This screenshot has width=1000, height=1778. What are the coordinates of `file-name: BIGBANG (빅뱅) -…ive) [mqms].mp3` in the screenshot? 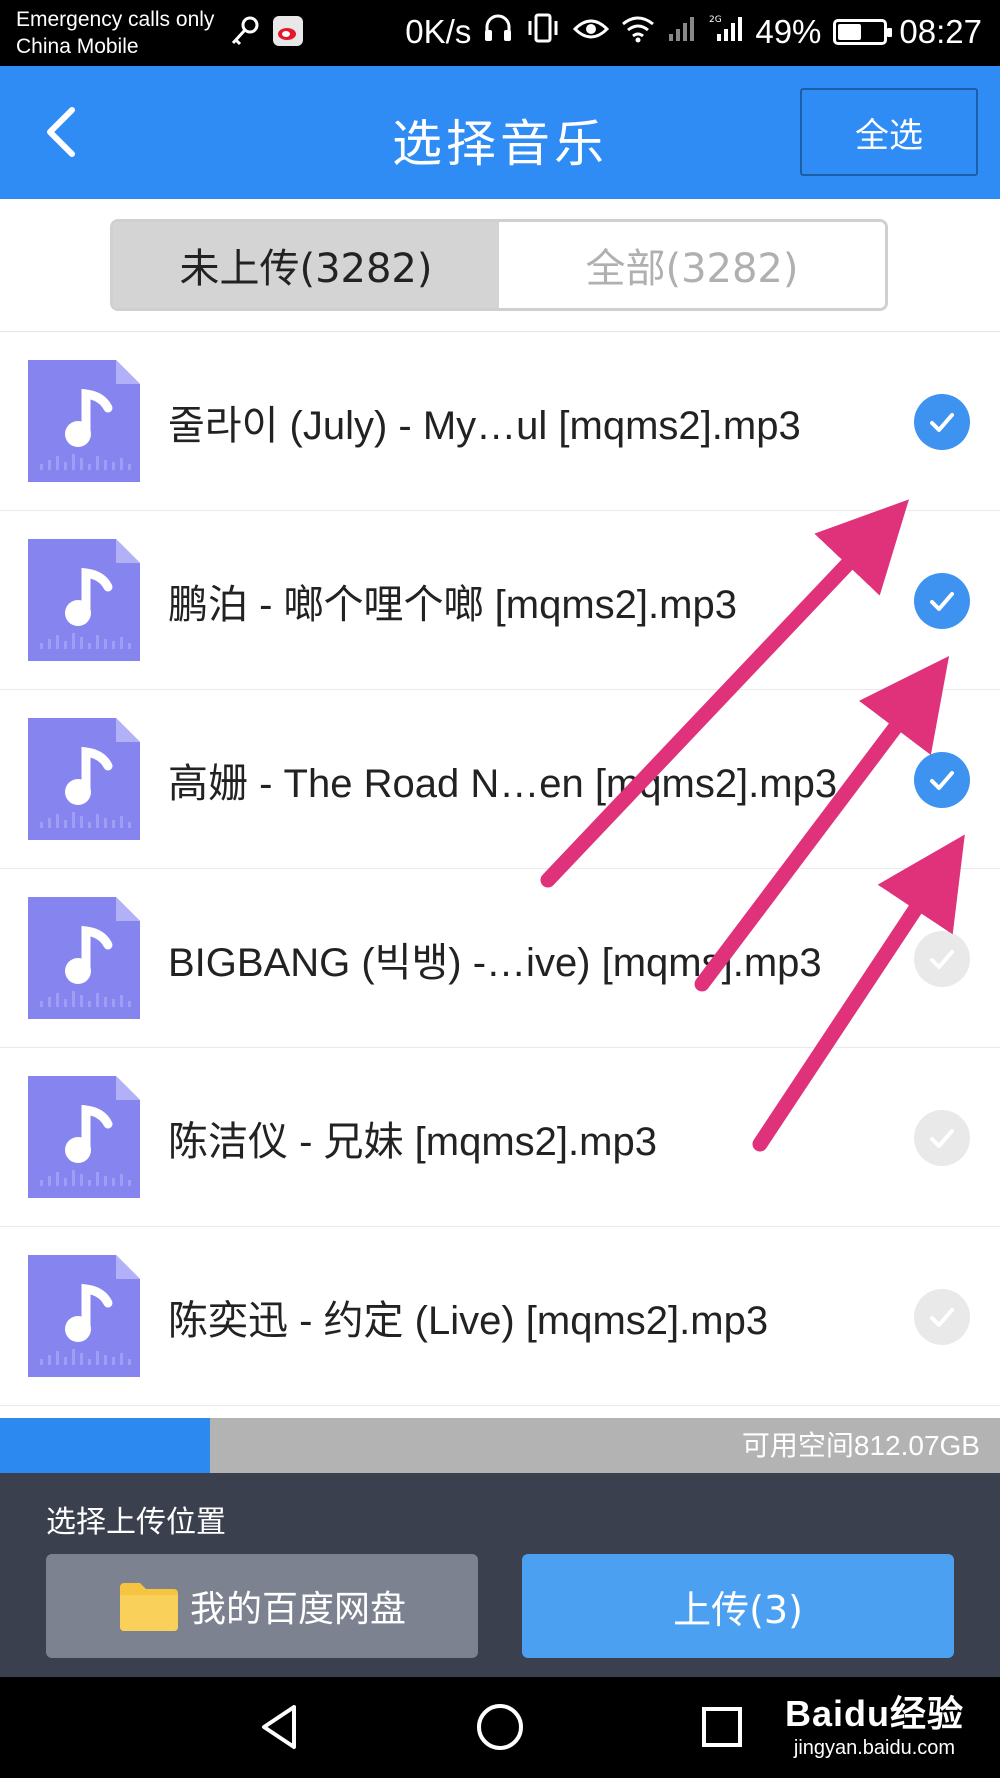 It's located at (495, 962).